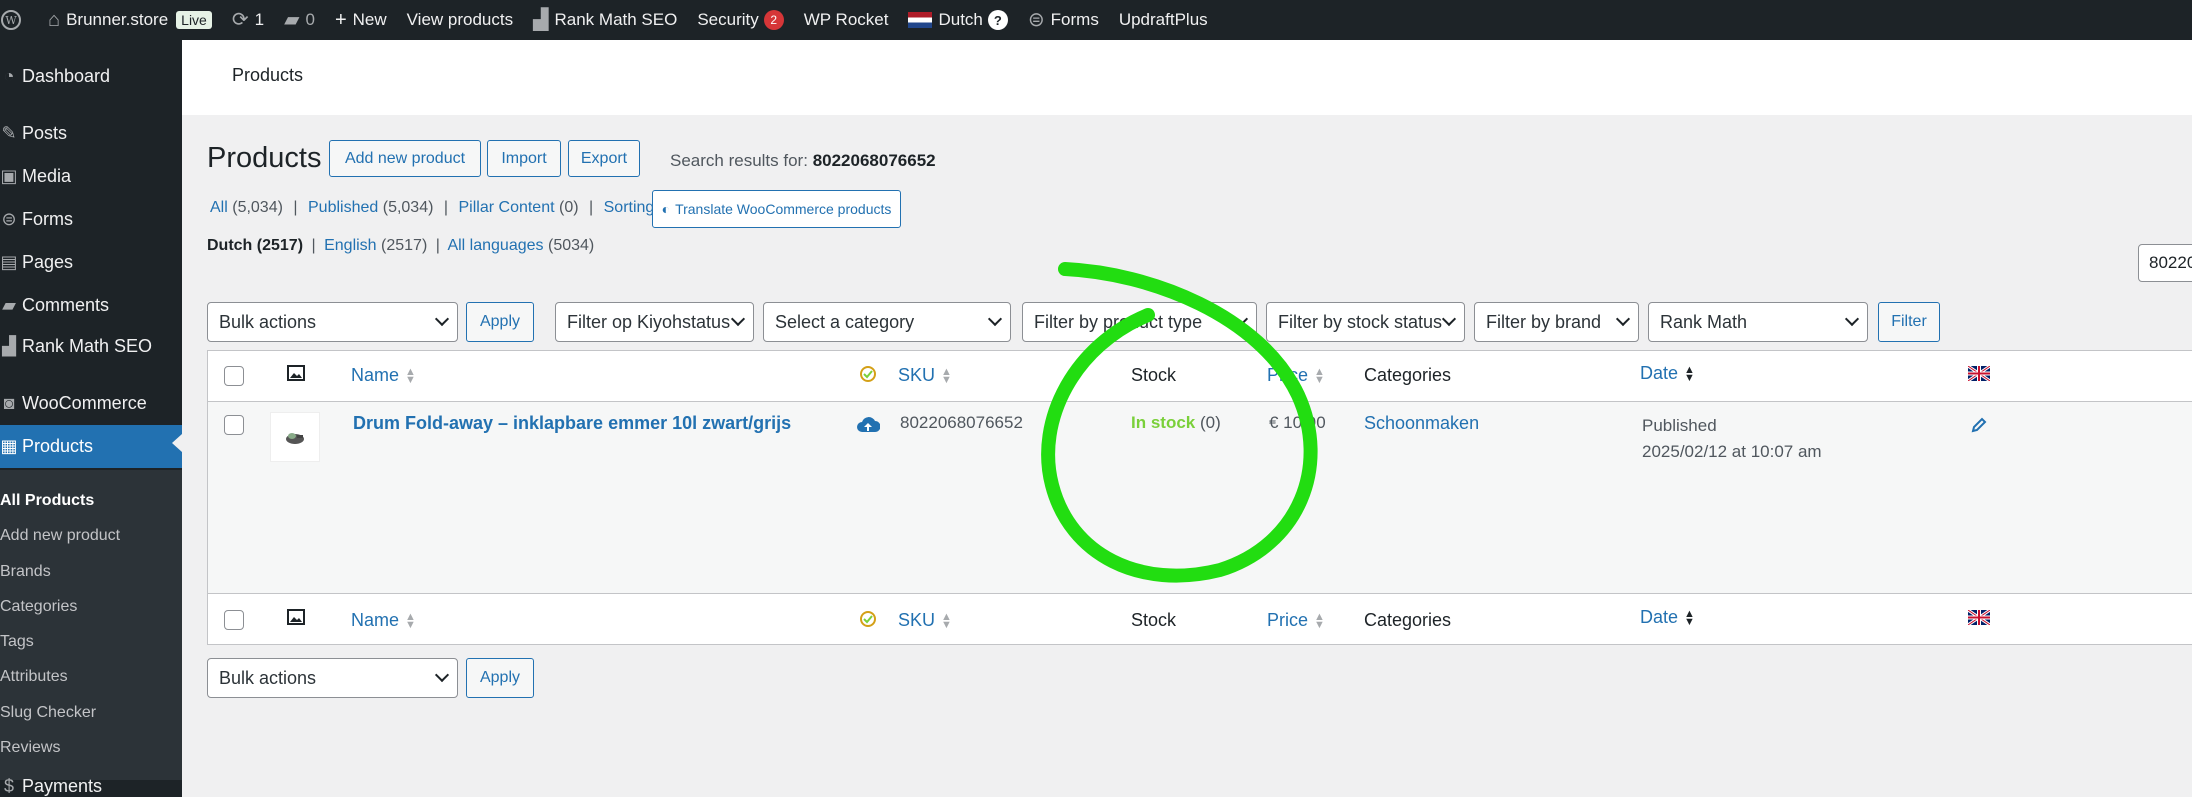 This screenshot has height=797, width=2192. What do you see at coordinates (125, 20) in the screenshot?
I see `site-name-link: ⌂ Brunner.store Live` at bounding box center [125, 20].